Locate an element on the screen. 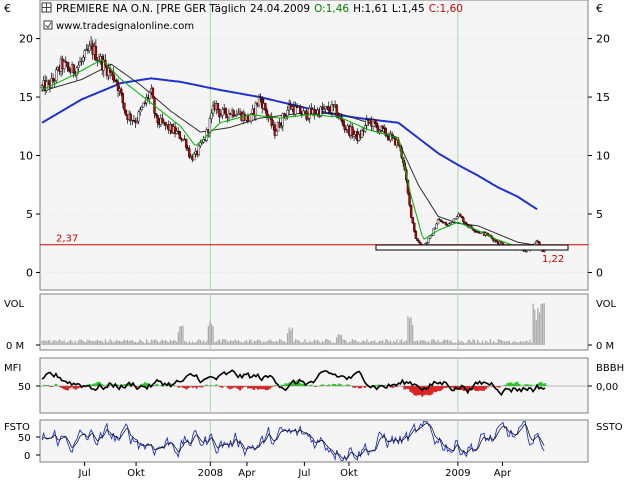 The image size is (640, 484). ohlc-low: L:1,45 is located at coordinates (408, 9).